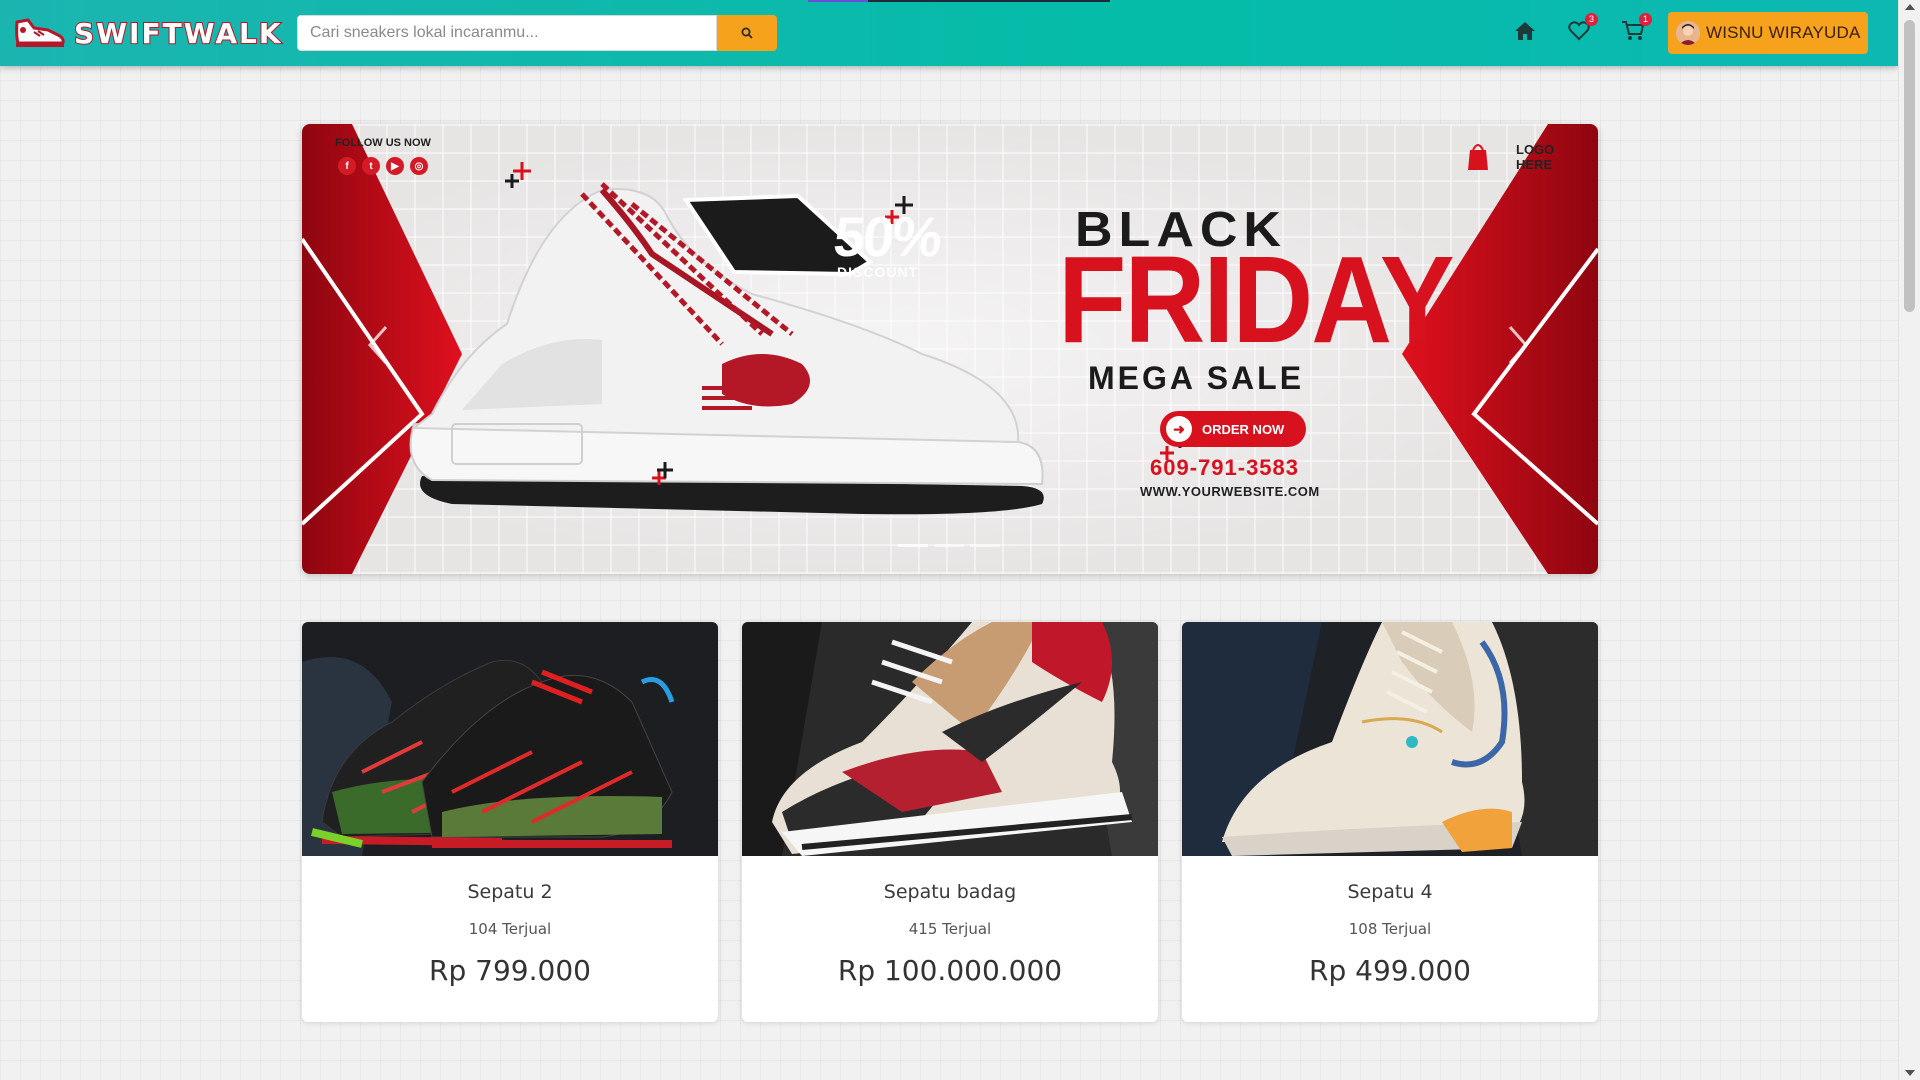 The width and height of the screenshot is (1920, 1080). What do you see at coordinates (371, 166) in the screenshot?
I see `twitter-icon: t` at bounding box center [371, 166].